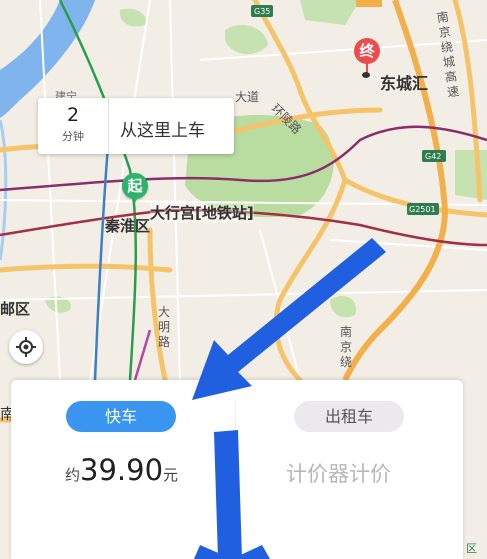  Describe the element at coordinates (135, 188) in the screenshot. I see `start-marker: 起` at that location.